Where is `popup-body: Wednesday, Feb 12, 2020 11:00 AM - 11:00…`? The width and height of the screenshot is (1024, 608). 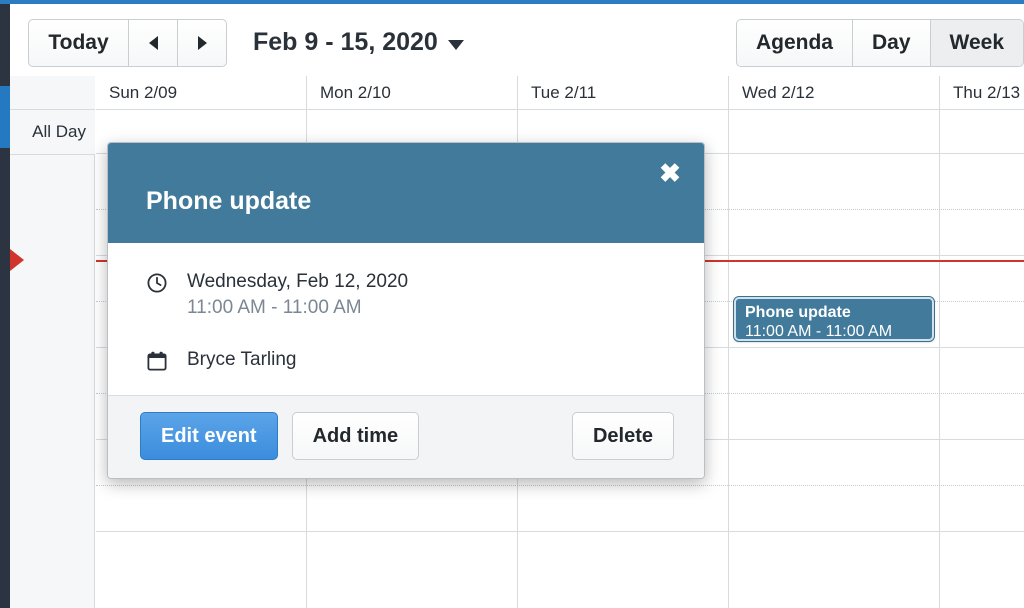
popup-body: Wednesday, Feb 12, 2020 11:00 AM - 11:00… is located at coordinates (406, 319).